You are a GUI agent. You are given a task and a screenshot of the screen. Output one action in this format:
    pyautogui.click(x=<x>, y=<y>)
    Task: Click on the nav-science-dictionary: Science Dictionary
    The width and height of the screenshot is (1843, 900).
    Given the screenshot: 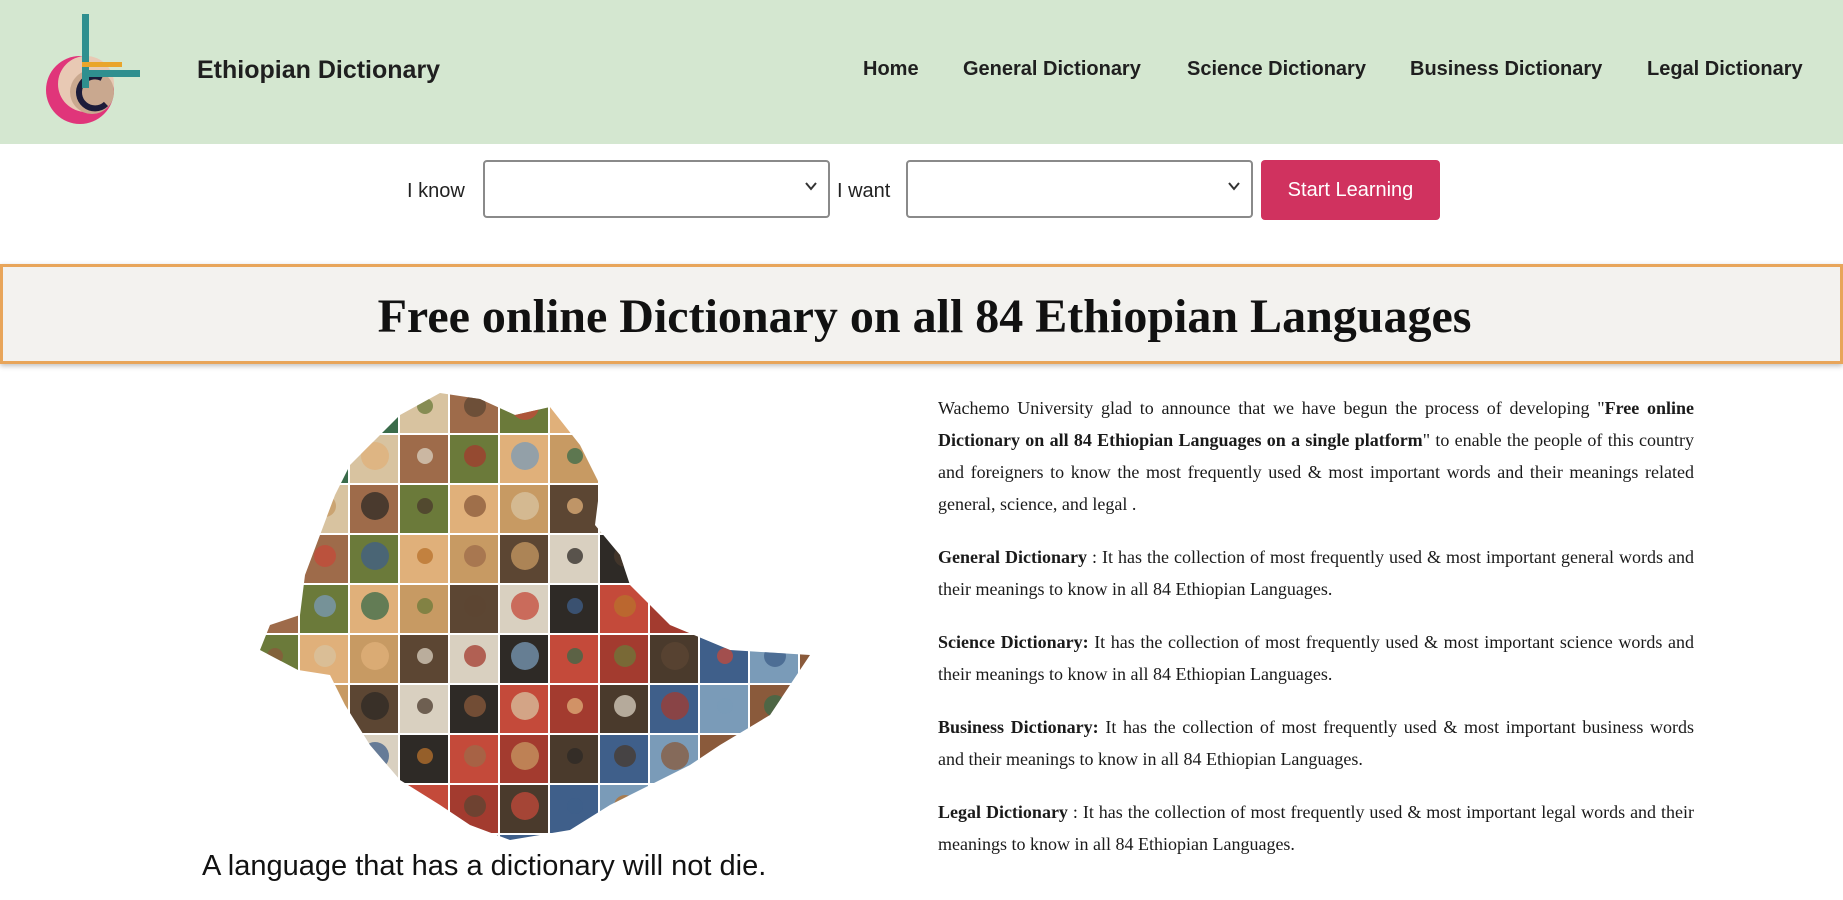 What is the action you would take?
    pyautogui.click(x=1276, y=69)
    